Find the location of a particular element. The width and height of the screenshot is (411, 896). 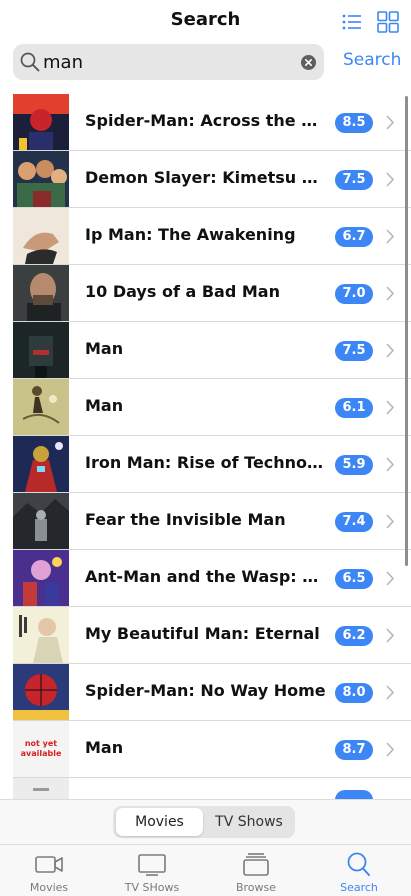

rating-badge: 6.2 is located at coordinates (354, 636).